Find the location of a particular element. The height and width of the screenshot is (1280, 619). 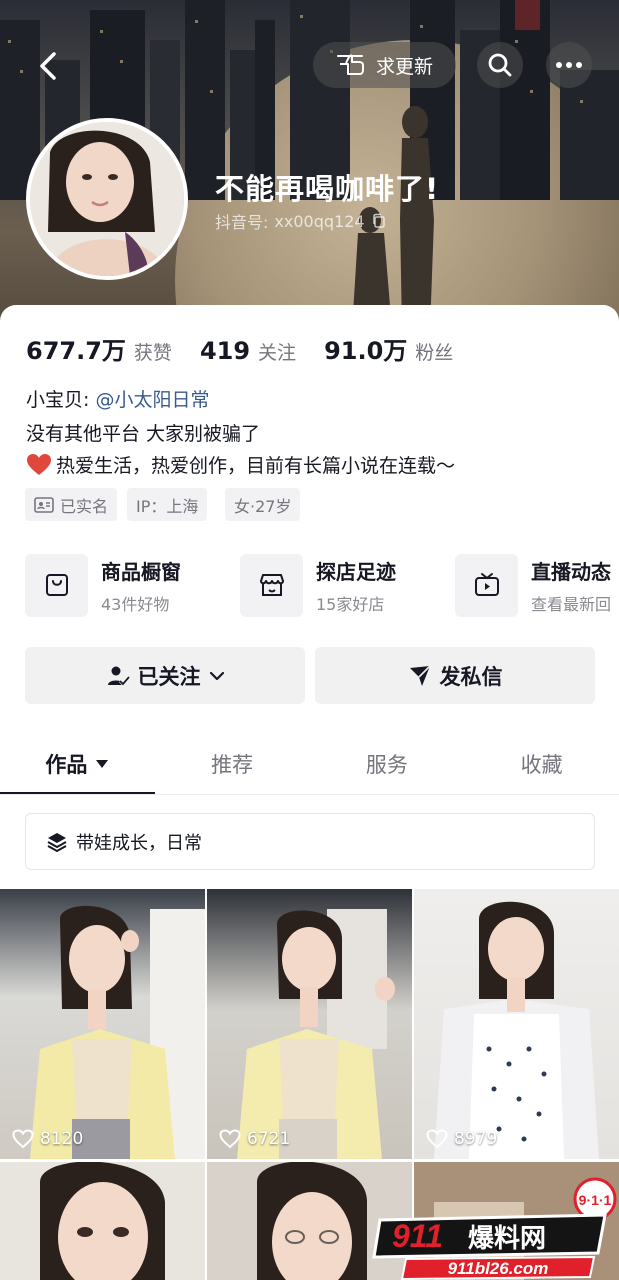

service-store-visits-icon-box is located at coordinates (271, 585).